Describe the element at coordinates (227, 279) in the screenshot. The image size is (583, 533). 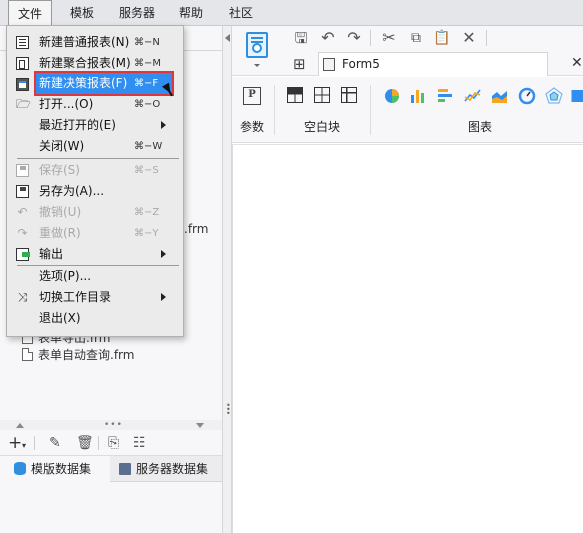
I see `vertical-splitter: • • •` at that location.